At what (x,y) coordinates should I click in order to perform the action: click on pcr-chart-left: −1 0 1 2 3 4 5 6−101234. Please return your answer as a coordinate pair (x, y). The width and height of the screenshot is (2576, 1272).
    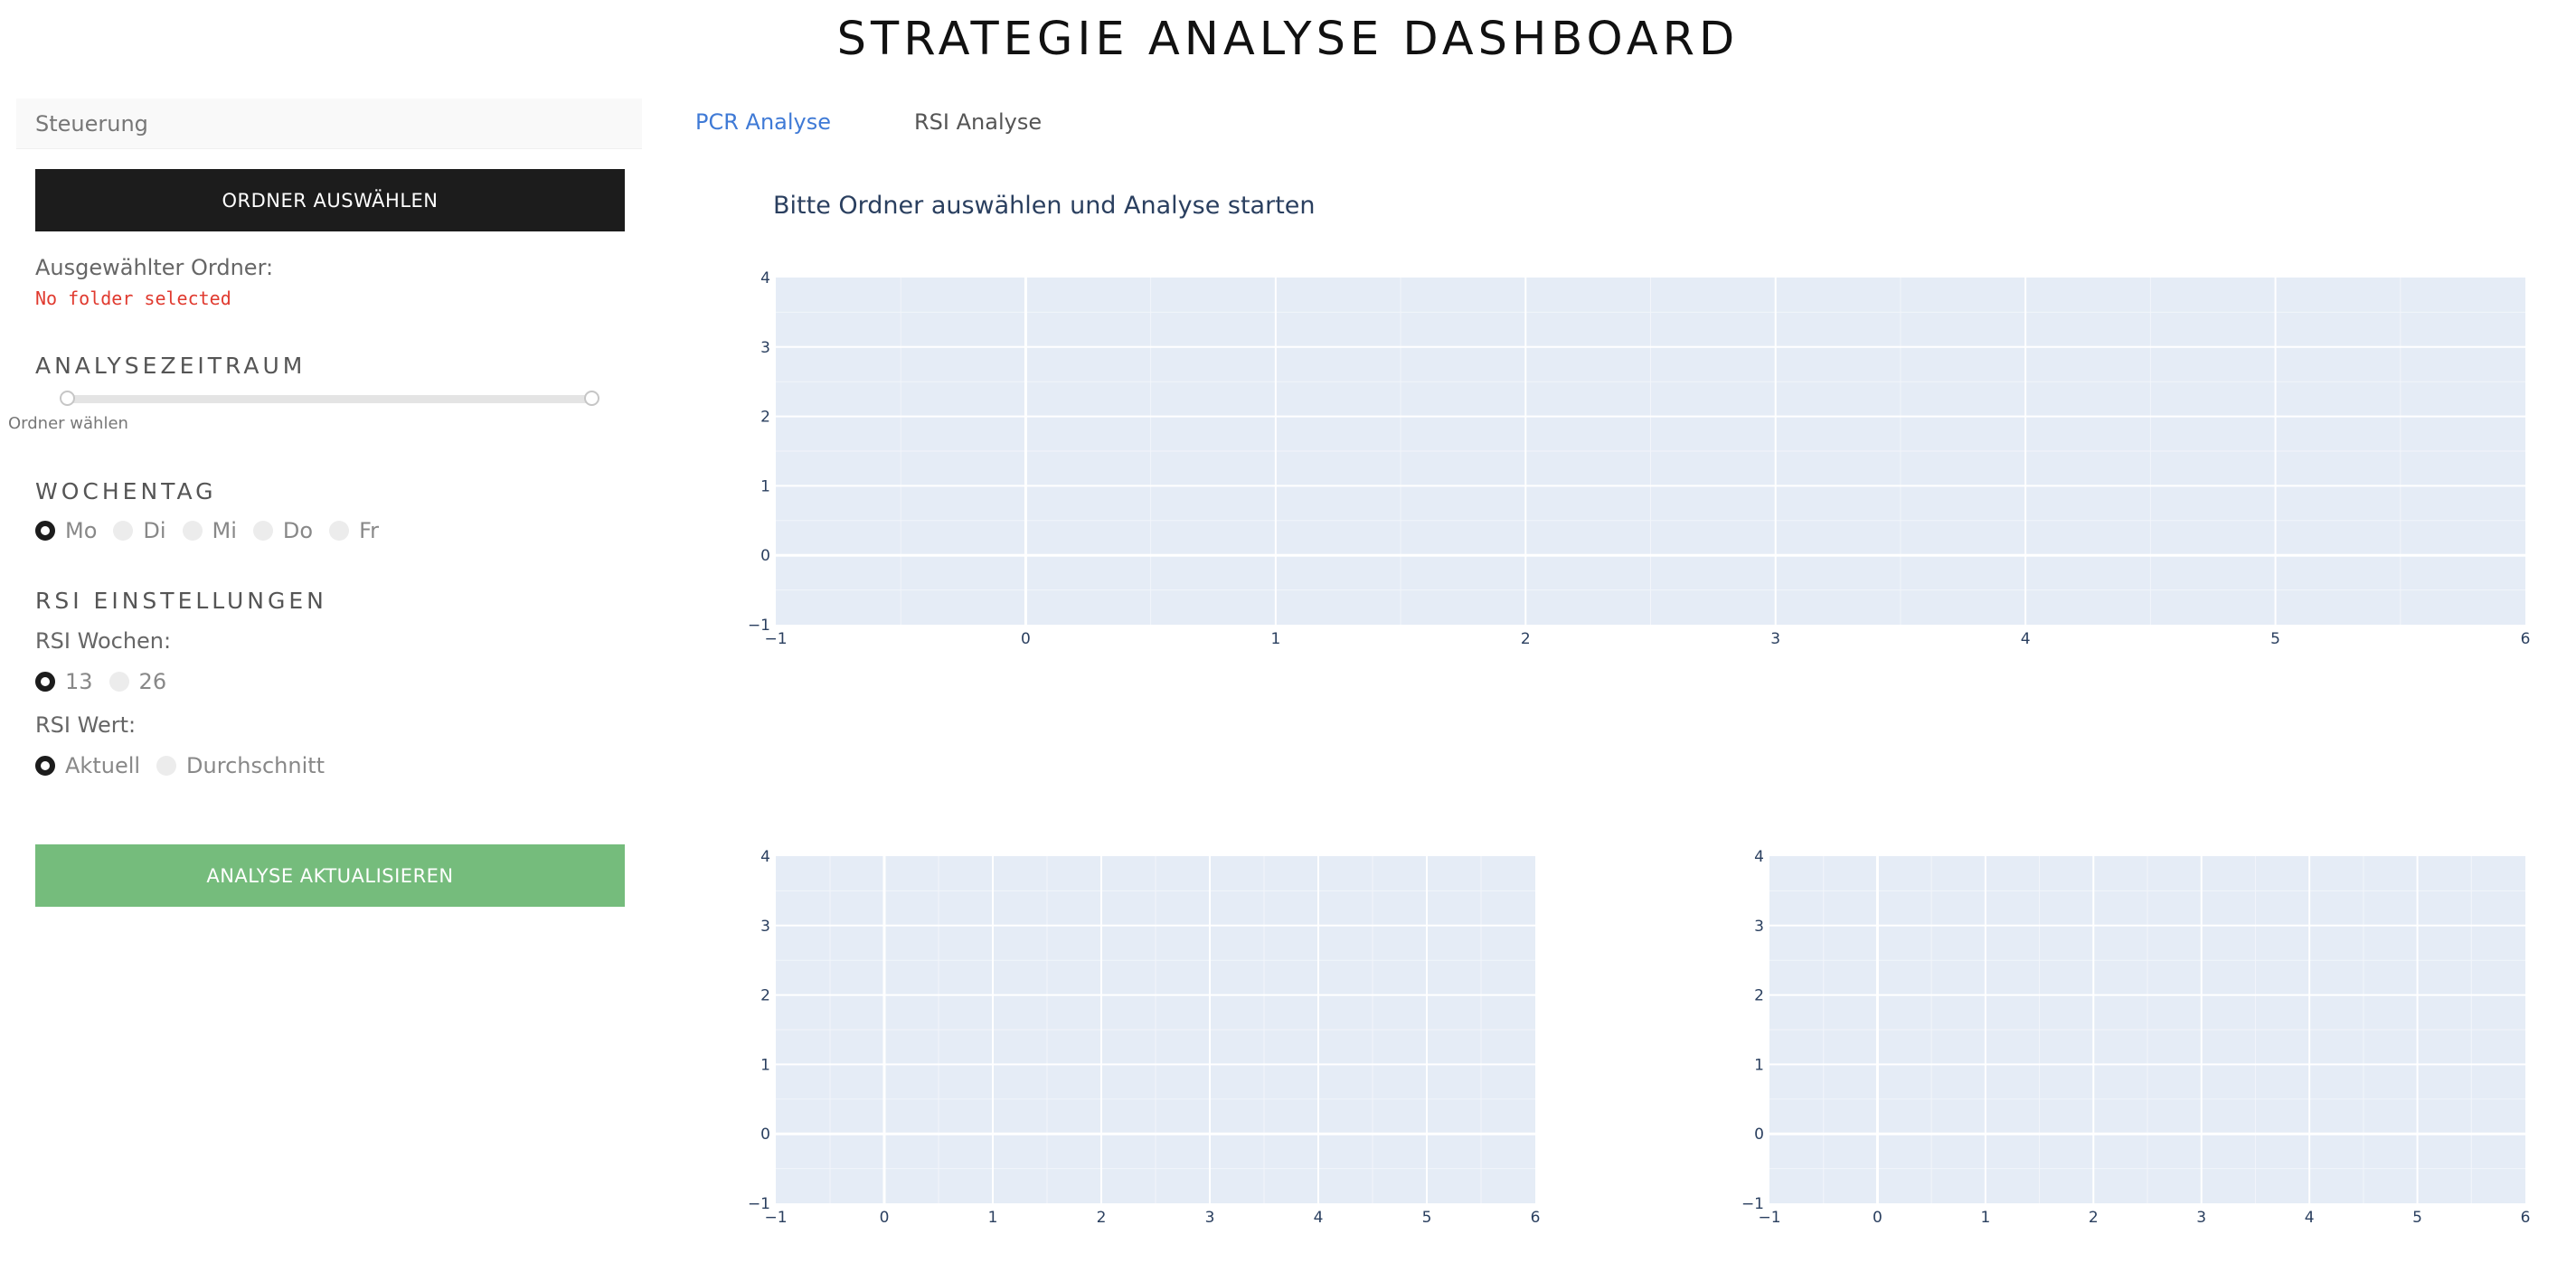
    Looking at the image, I should click on (1144, 1037).